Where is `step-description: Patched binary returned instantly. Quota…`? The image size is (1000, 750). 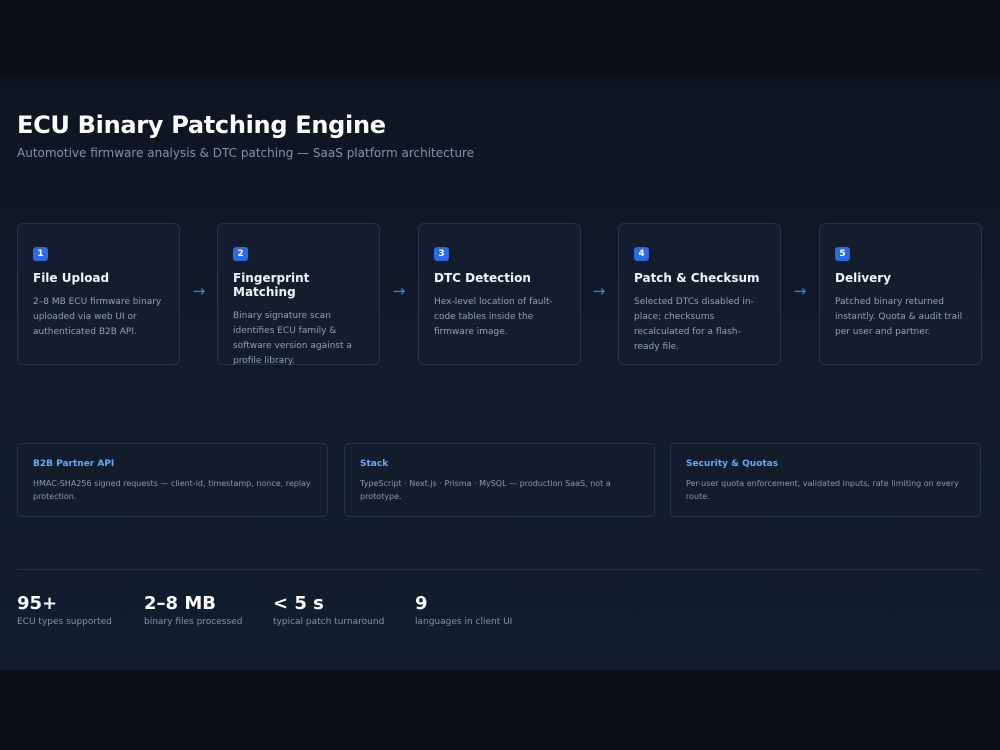 step-description: Patched binary returned instantly. Quota… is located at coordinates (899, 317).